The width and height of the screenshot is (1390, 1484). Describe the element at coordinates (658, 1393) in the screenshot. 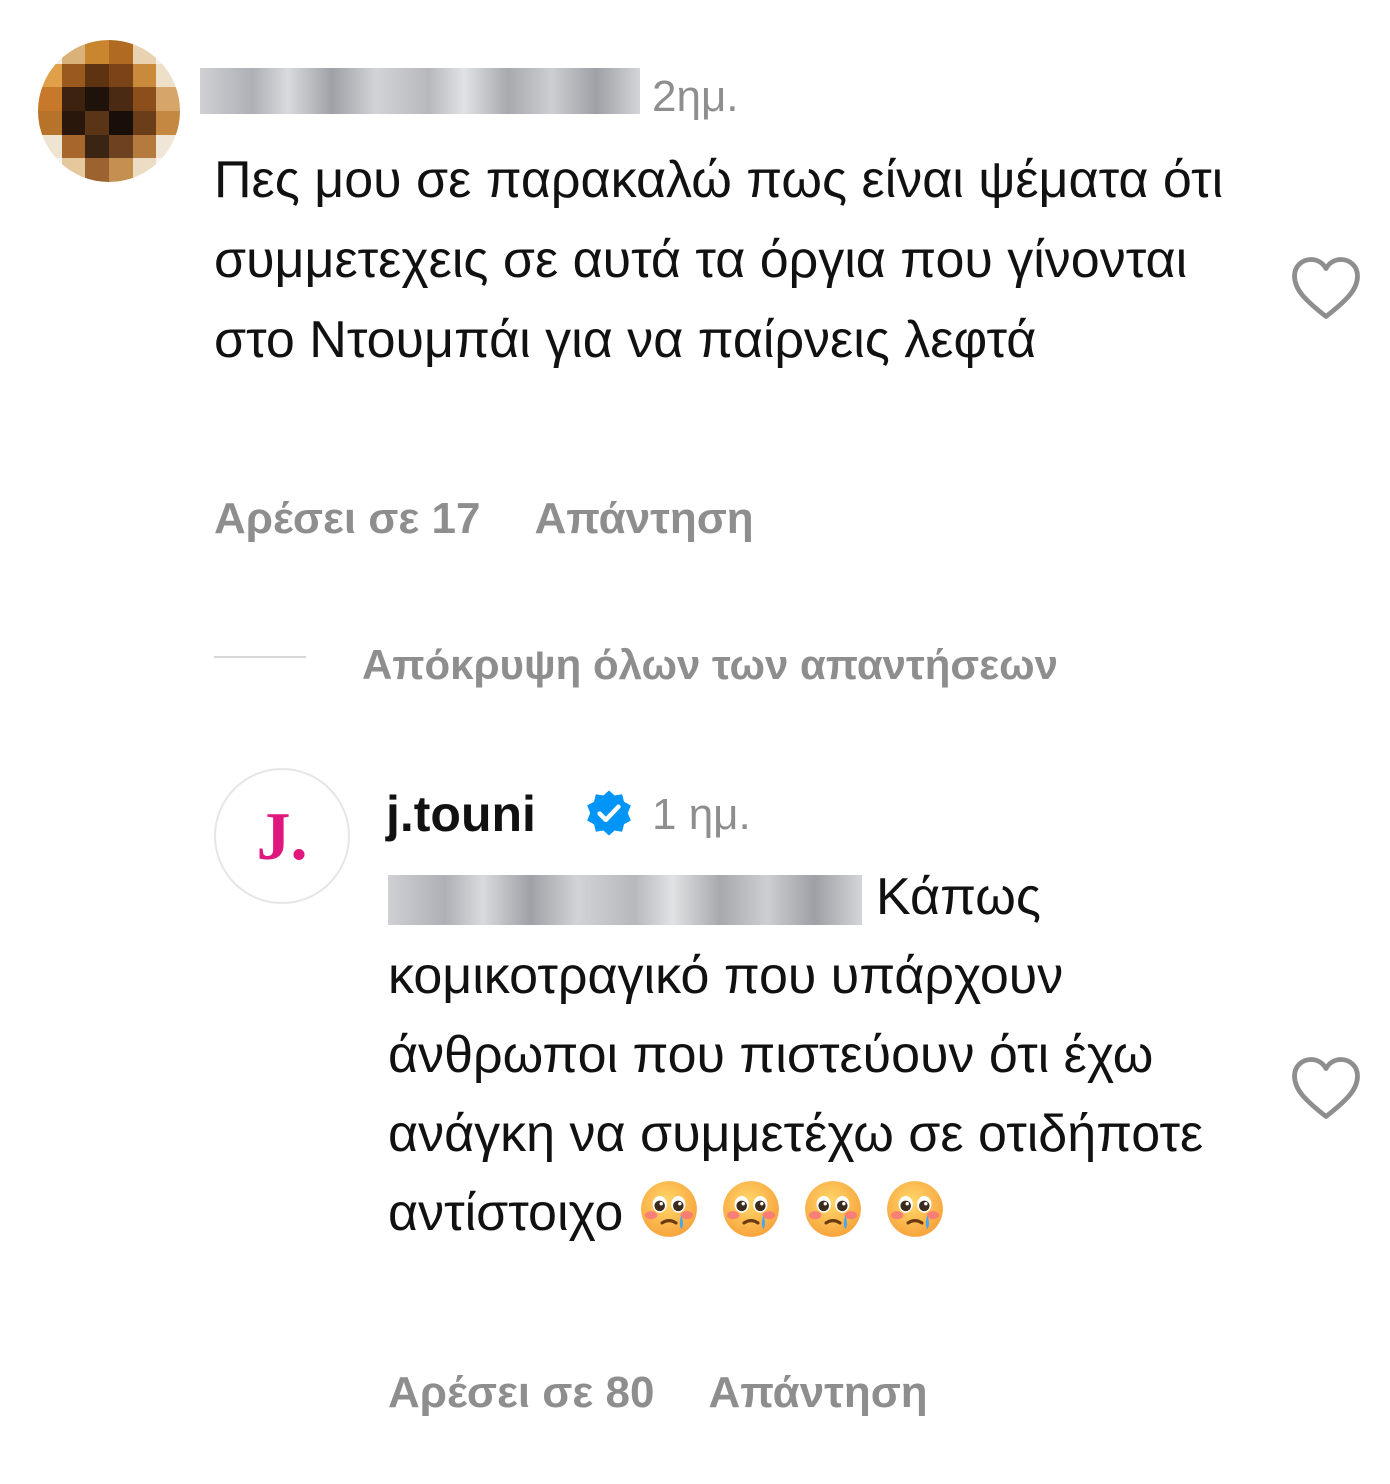

I see `reply-actions: Αρέσει σε 80 Απάντηση` at that location.